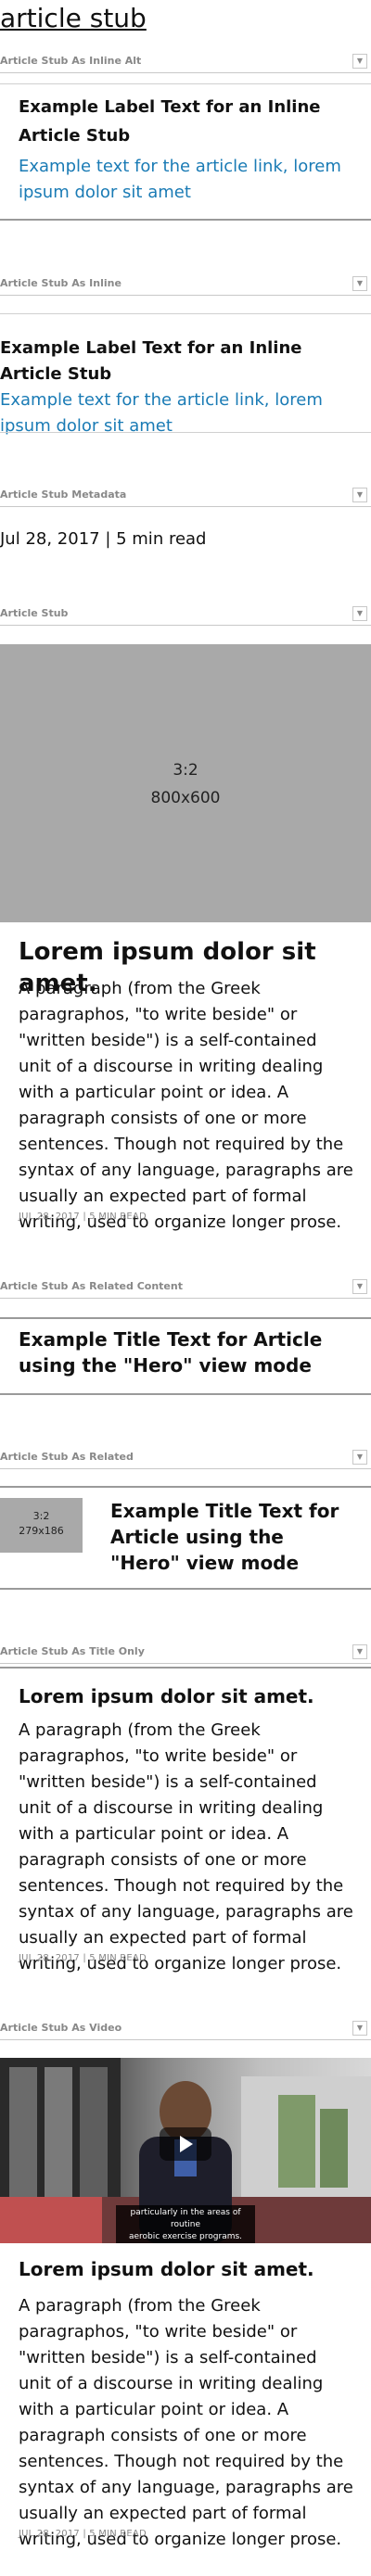  I want to click on section-header-related: Article Stub As Related ▼, so click(185, 1458).